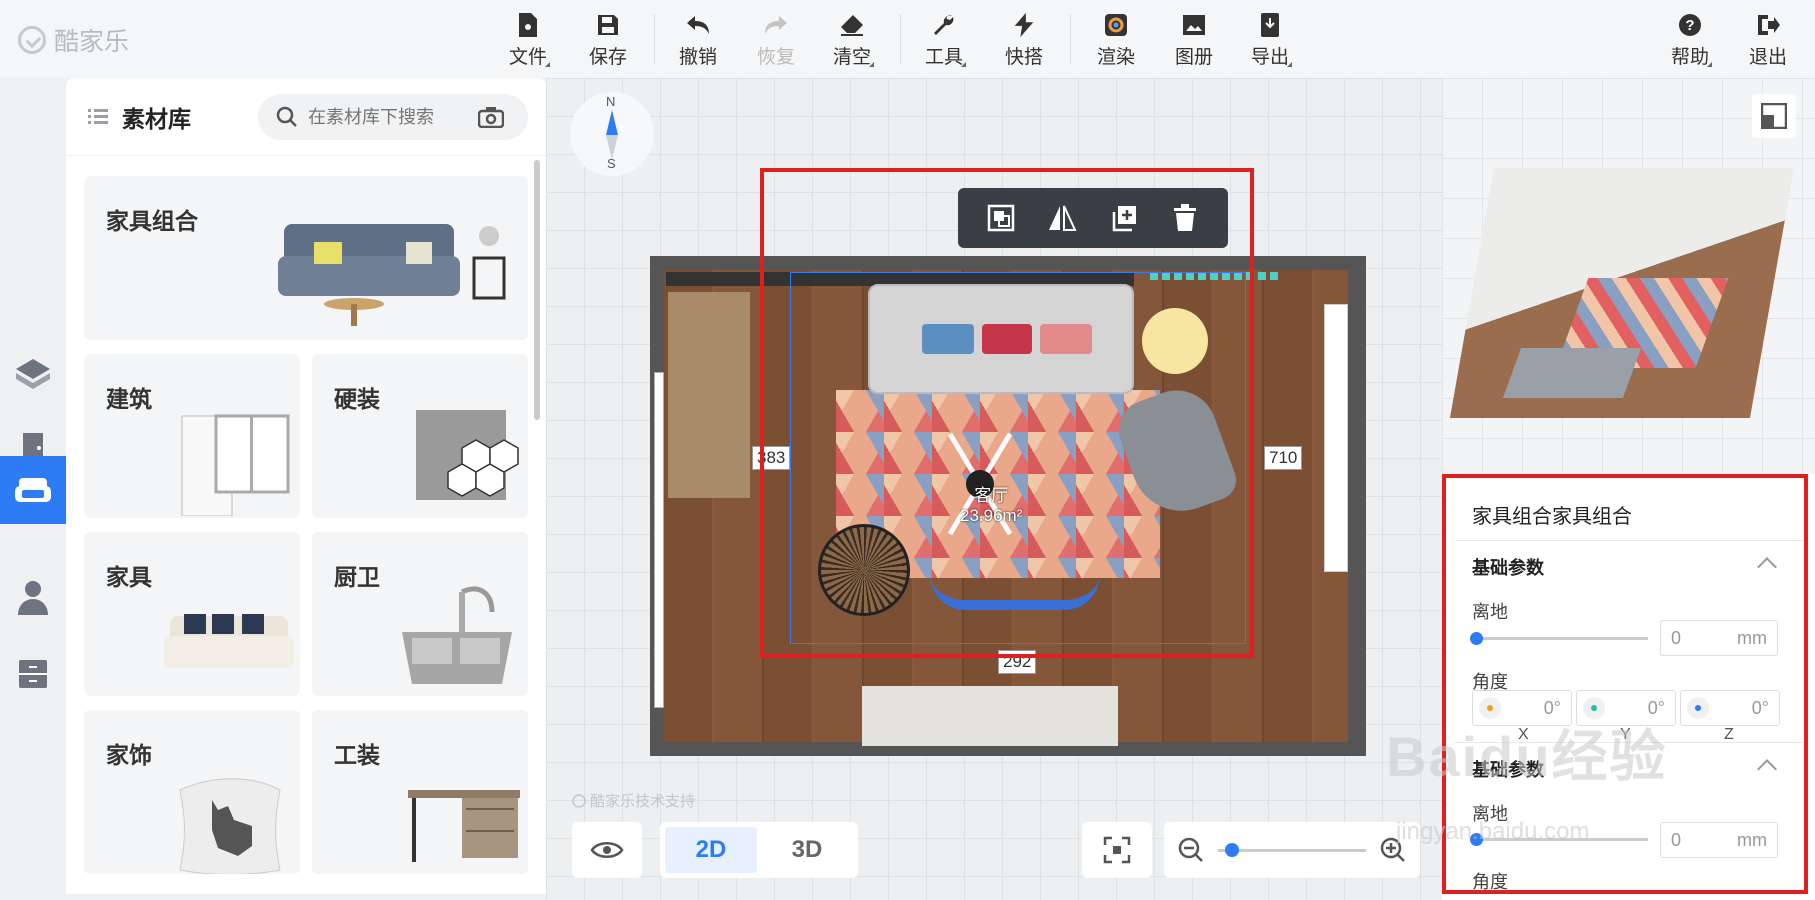 The height and width of the screenshot is (900, 1815). What do you see at coordinates (611, 163) in the screenshot?
I see `compass-south-label: S` at bounding box center [611, 163].